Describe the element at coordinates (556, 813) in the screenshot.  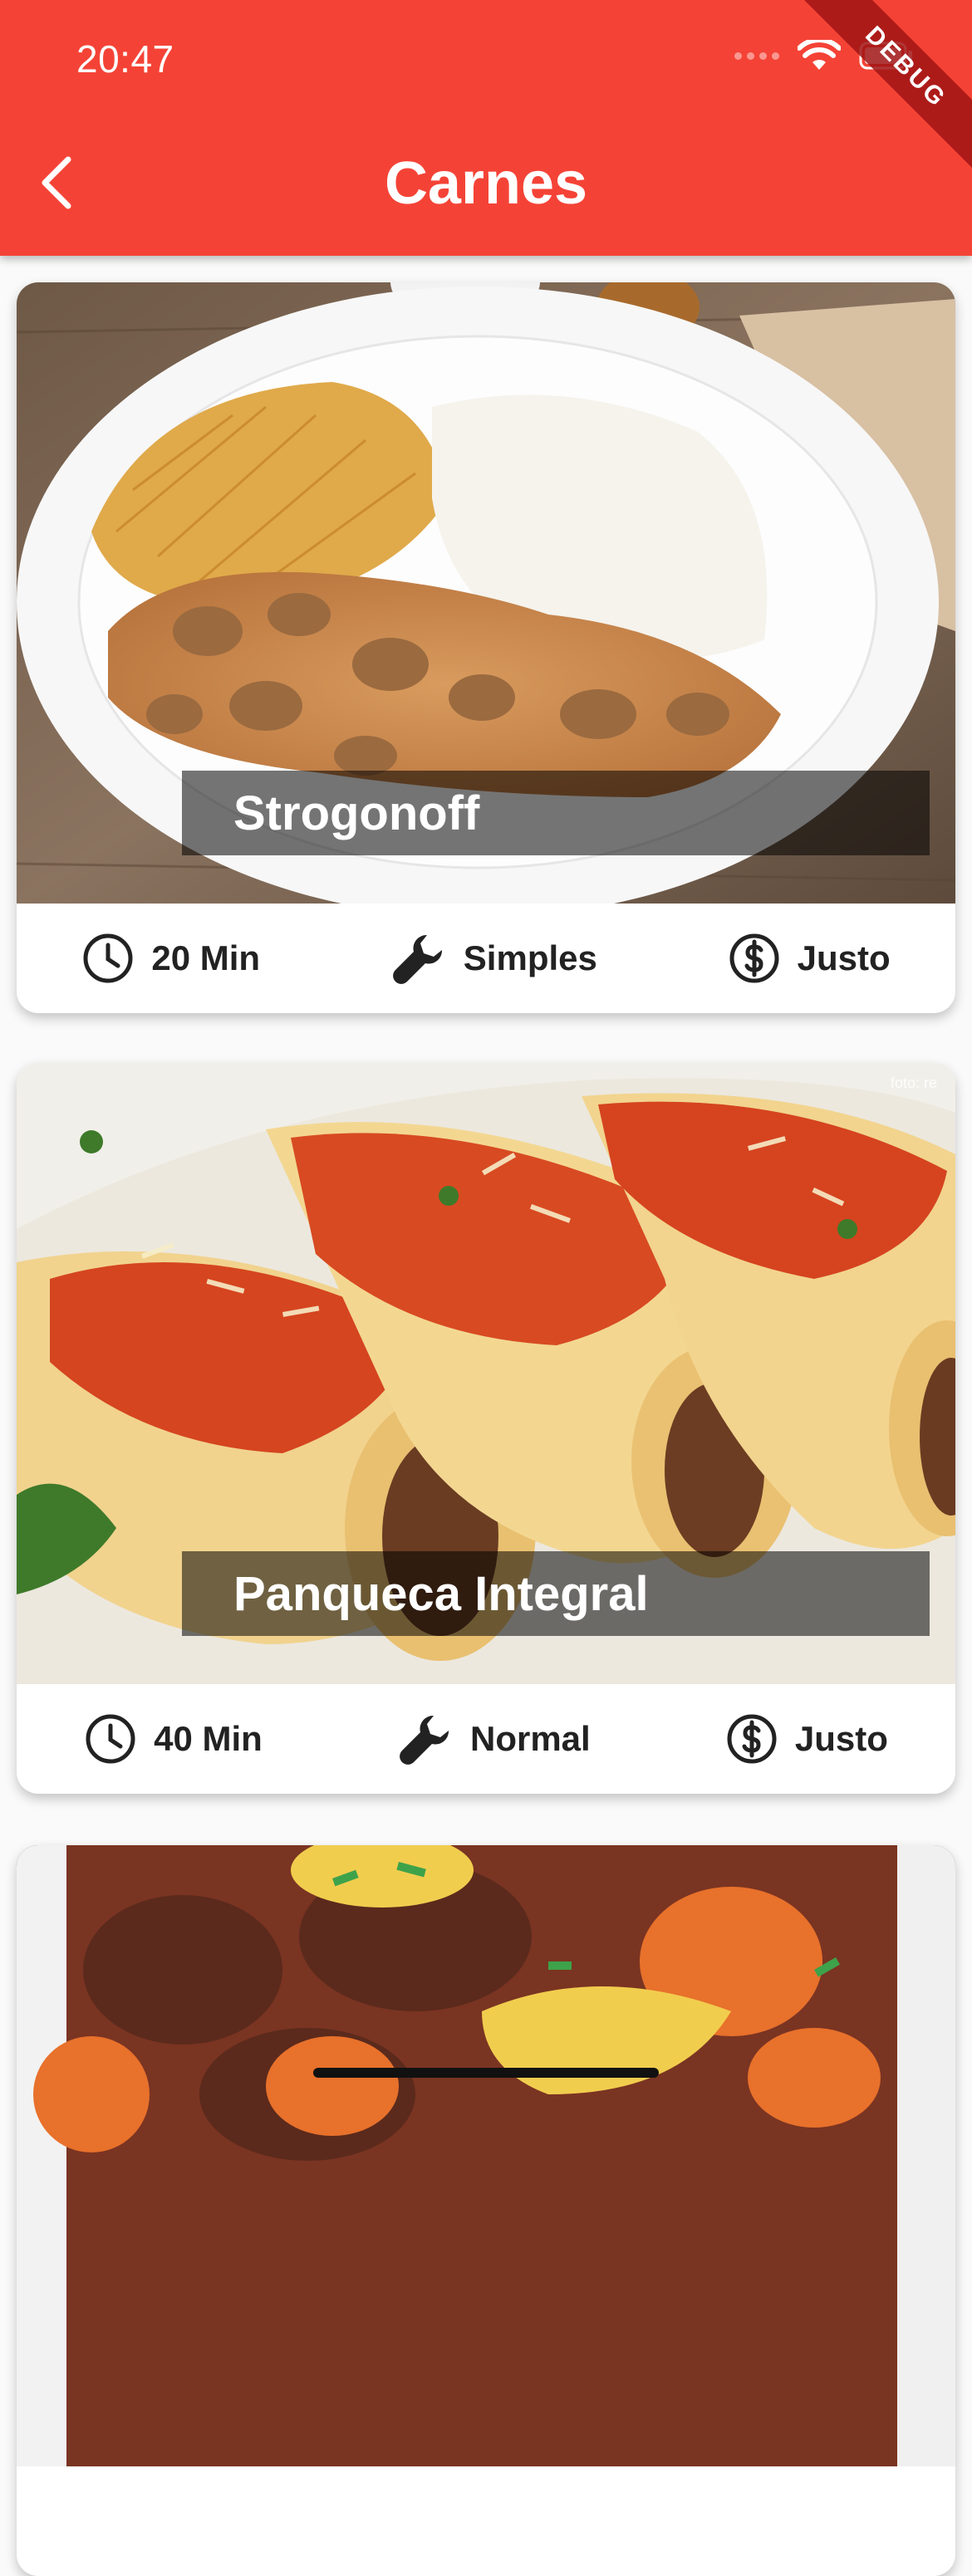
I see `meal-title-band: Strogonoff` at that location.